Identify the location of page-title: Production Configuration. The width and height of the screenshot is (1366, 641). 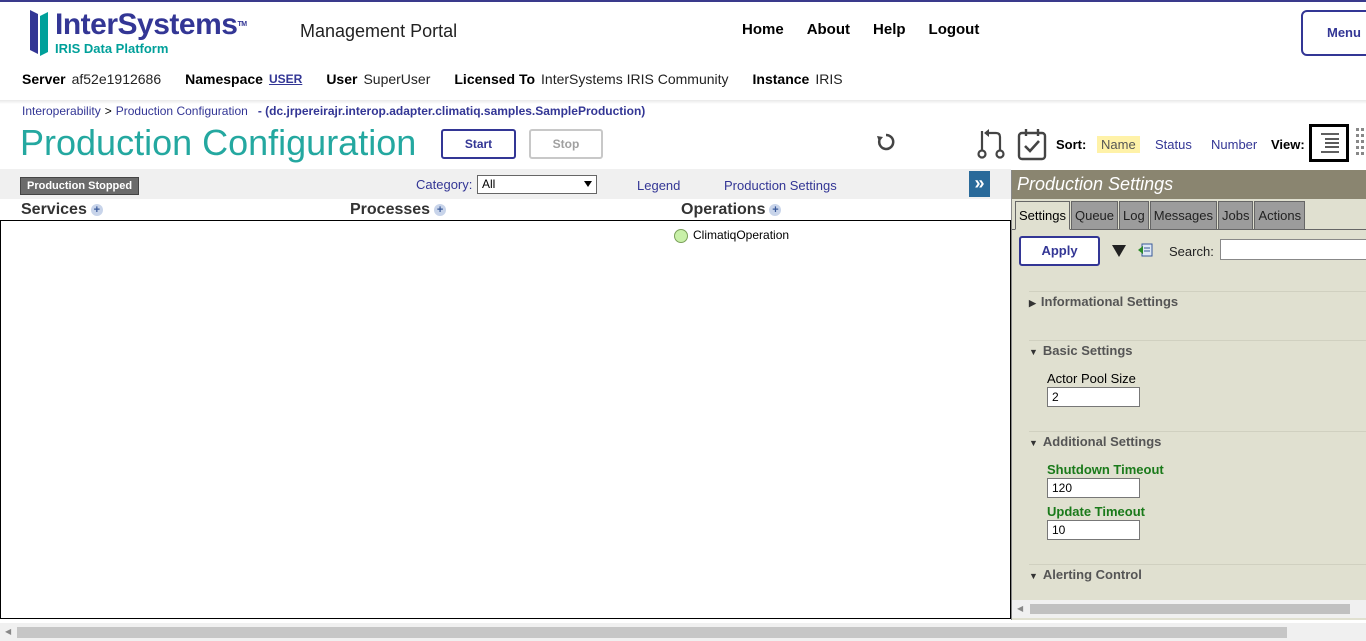
(218, 142).